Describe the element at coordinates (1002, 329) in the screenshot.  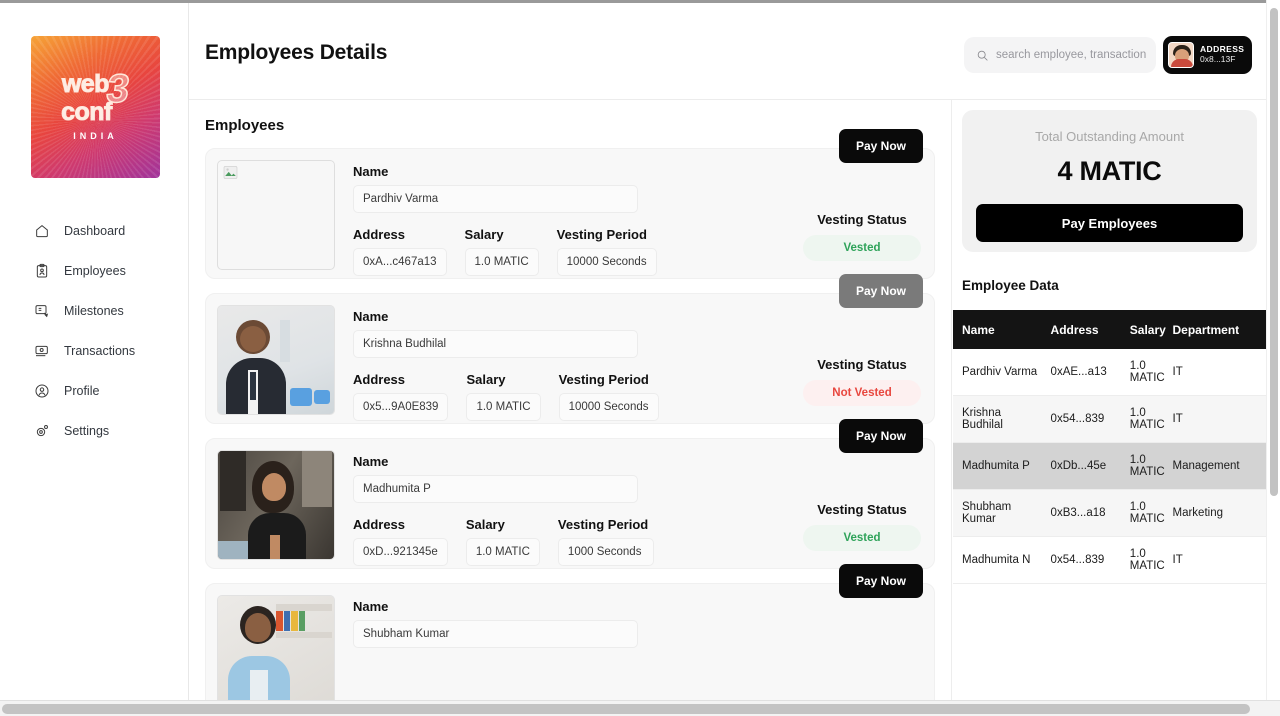
I see `column-header-name: Name` at that location.